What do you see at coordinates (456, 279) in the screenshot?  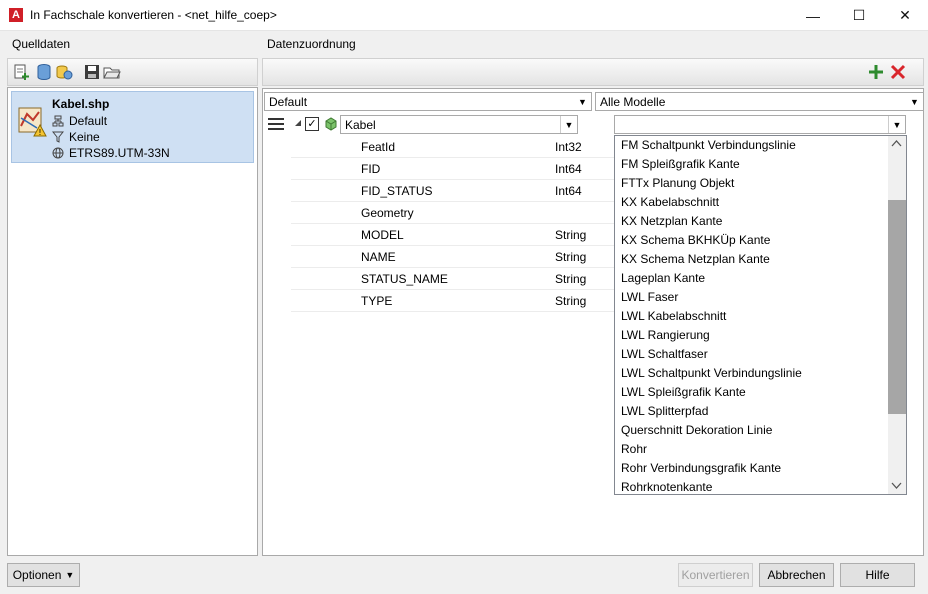 I see `field-row: STATUS_NAME String` at bounding box center [456, 279].